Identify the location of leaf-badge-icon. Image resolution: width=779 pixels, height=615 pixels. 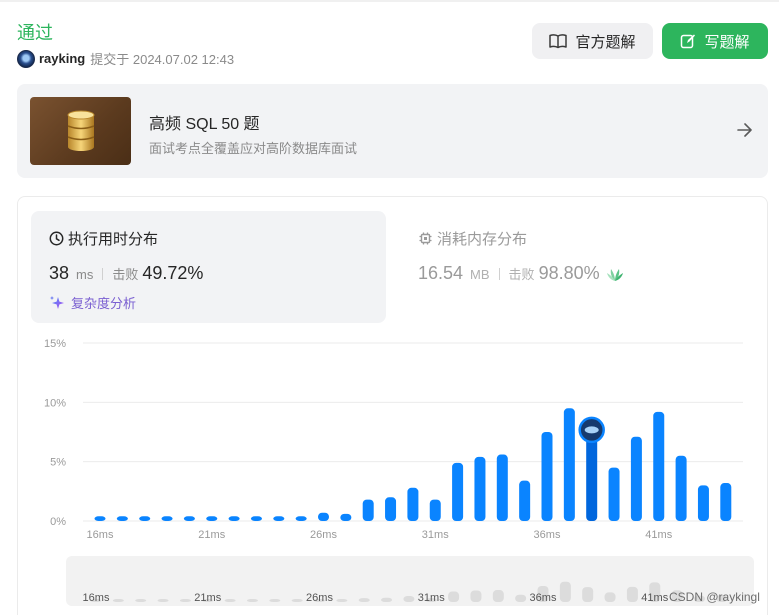
(614, 274).